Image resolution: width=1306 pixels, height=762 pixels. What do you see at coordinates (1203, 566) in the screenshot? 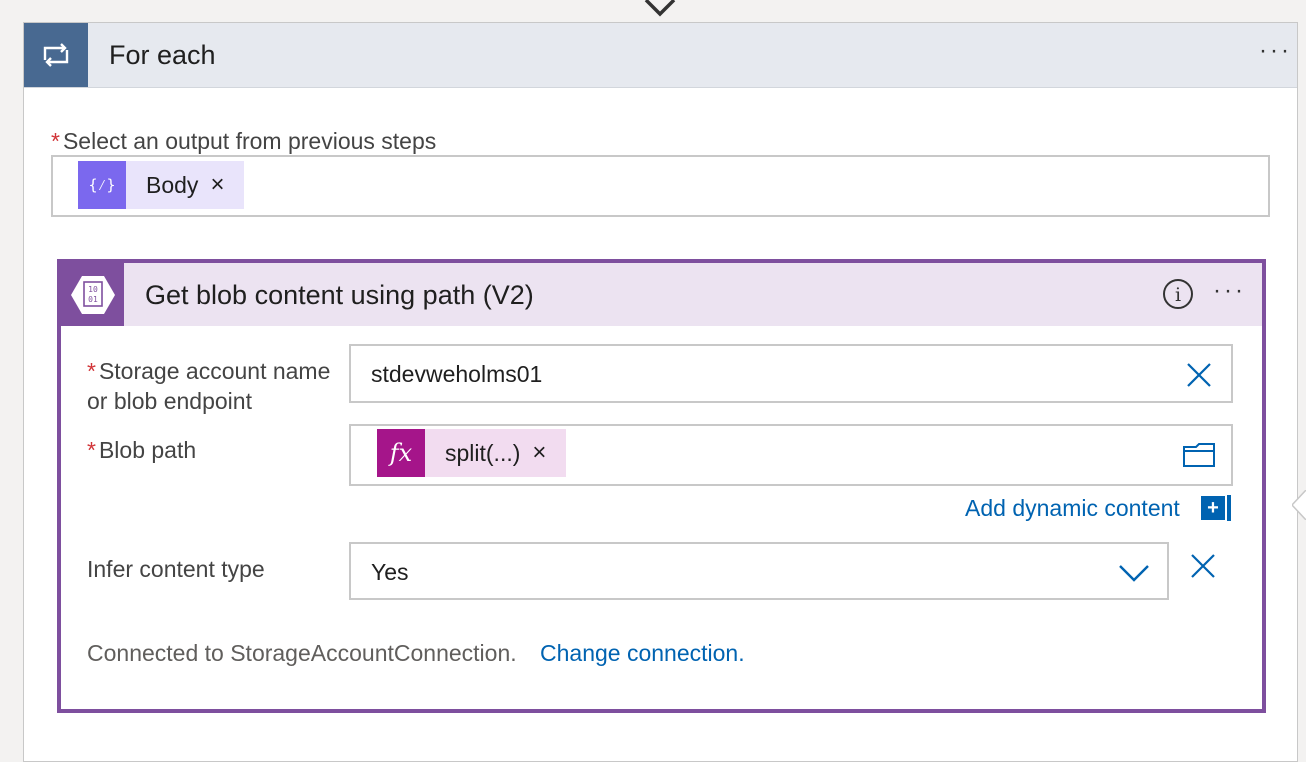
I see `clear-infer-icon` at bounding box center [1203, 566].